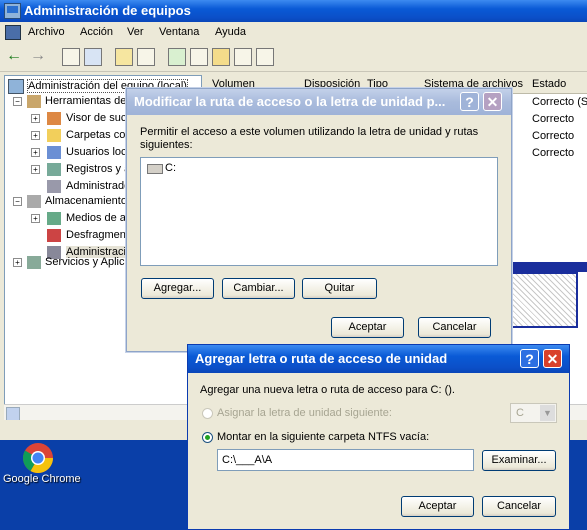 This screenshot has width=587, height=530. I want to click on refresh-icon, so click(177, 57).